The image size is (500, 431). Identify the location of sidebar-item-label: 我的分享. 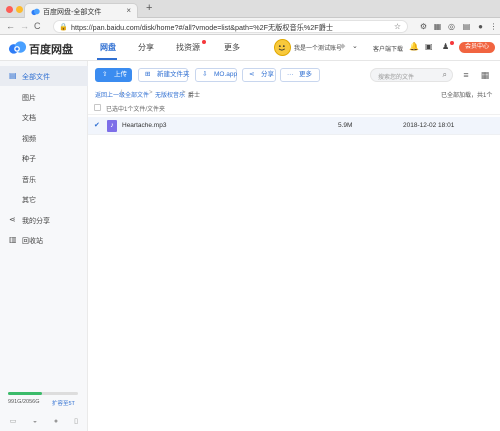
(36, 221).